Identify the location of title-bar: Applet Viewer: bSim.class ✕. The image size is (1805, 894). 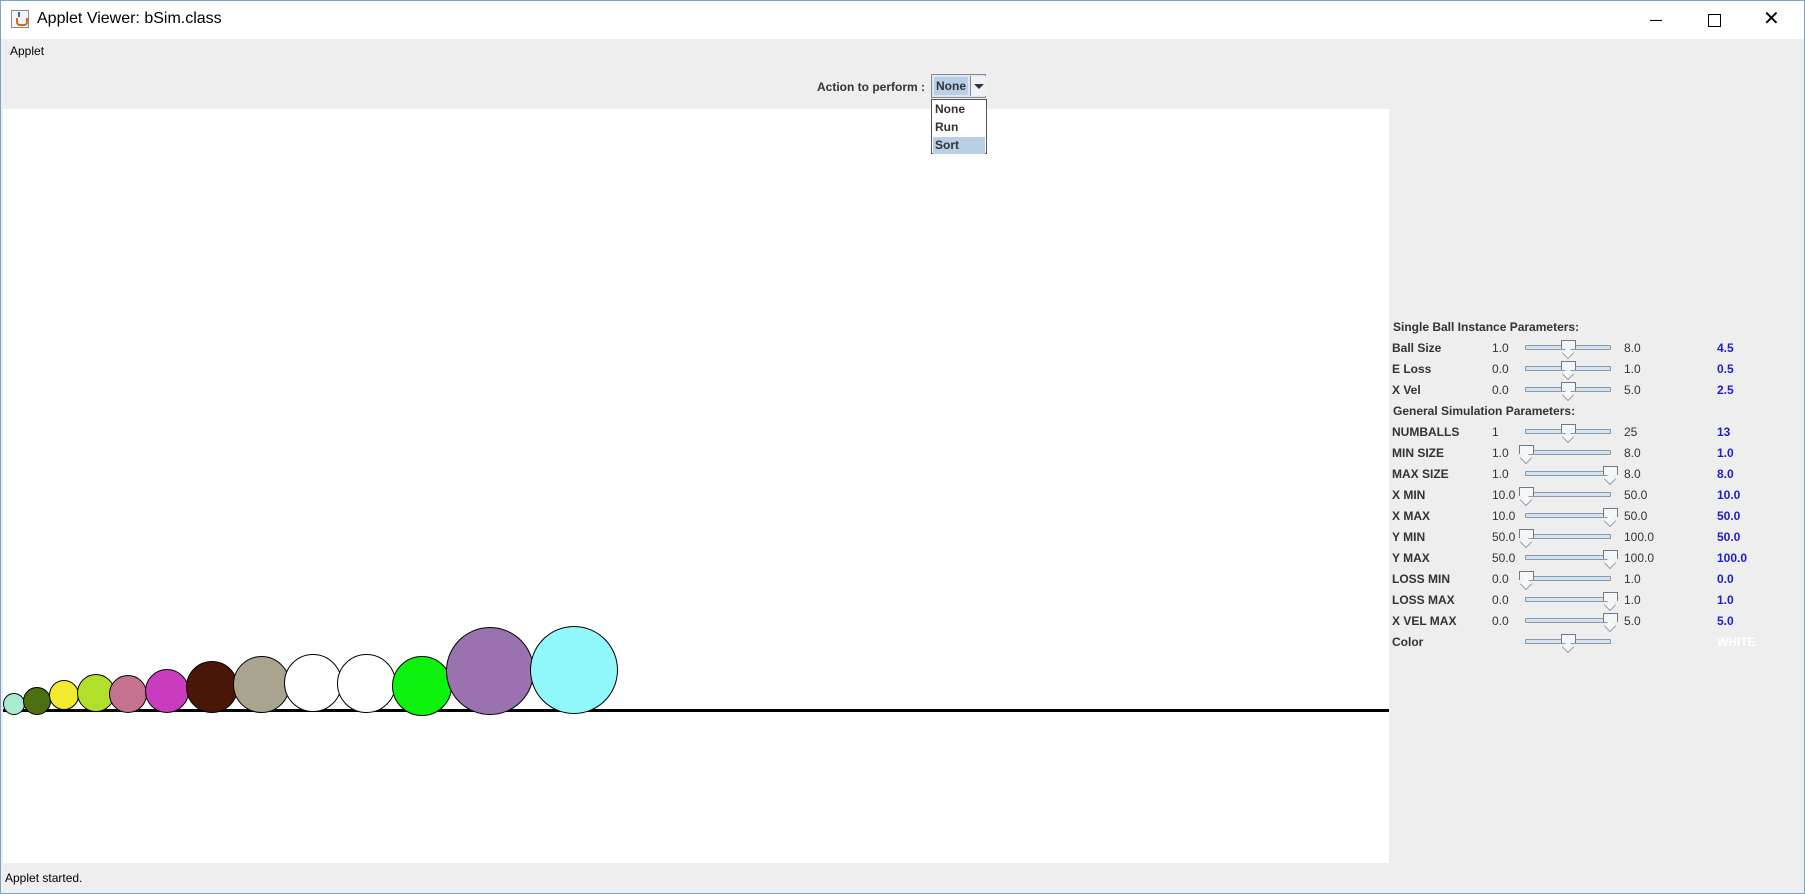
(902, 20).